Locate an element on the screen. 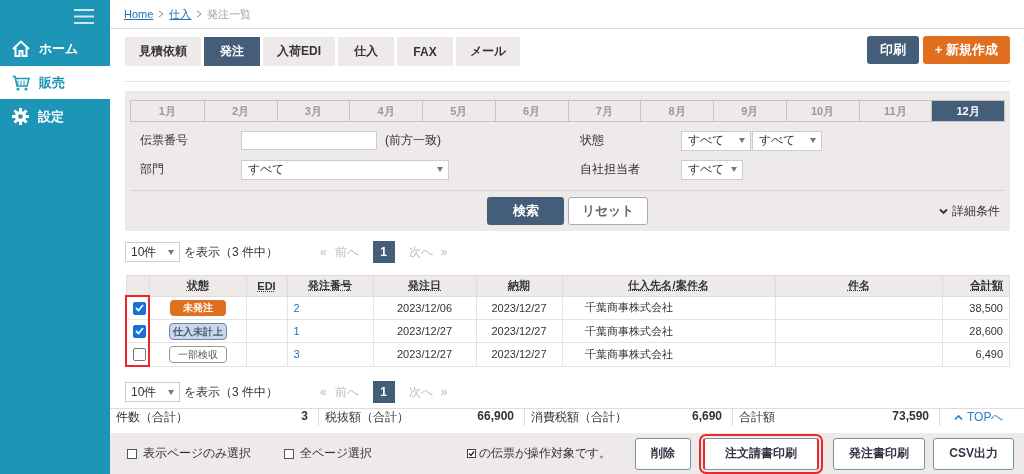 Image resolution: width=1024 pixels, height=474 pixels. action-button: 発注書印刷 is located at coordinates (879, 453).